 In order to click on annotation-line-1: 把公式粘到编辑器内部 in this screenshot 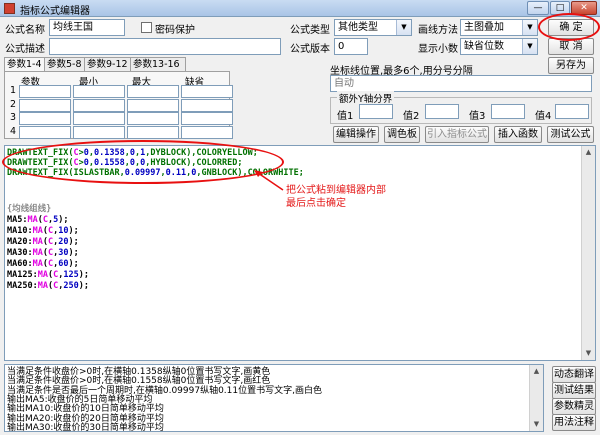, I will do `click(336, 190)`.